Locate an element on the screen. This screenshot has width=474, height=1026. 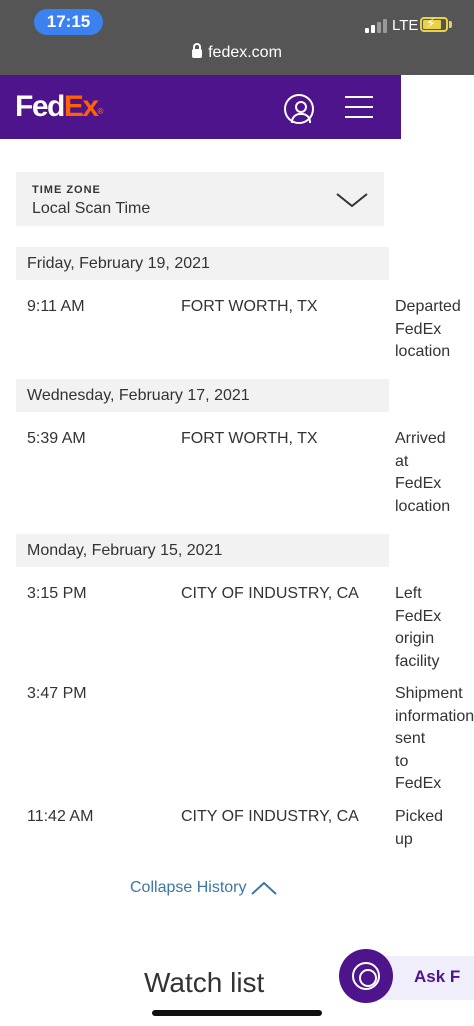
event-time: 9:11 AM is located at coordinates (56, 306).